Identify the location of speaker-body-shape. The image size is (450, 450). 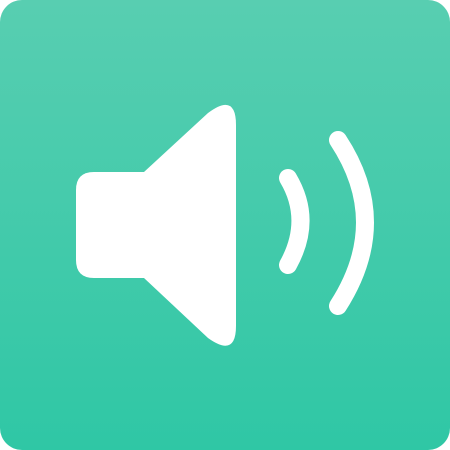
(112, 225).